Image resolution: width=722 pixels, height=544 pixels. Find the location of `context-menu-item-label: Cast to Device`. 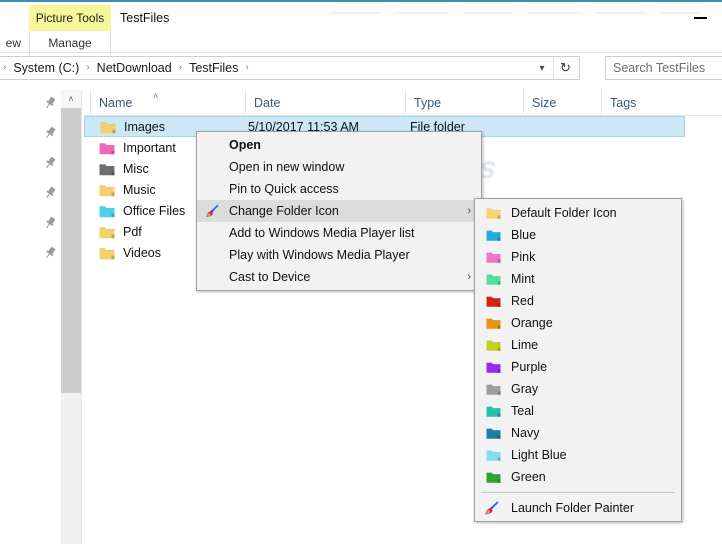

context-menu-item-label: Cast to Device is located at coordinates (270, 277).